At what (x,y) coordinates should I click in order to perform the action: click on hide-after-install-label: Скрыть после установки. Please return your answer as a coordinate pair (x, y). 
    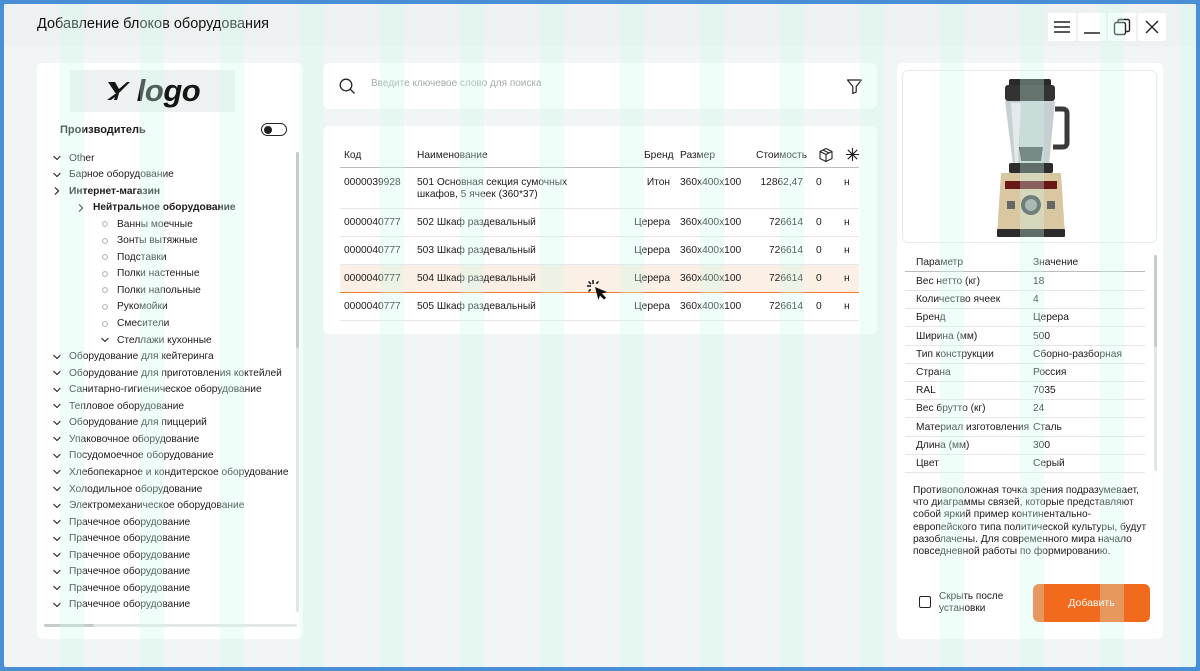
    Looking at the image, I should click on (971, 602).